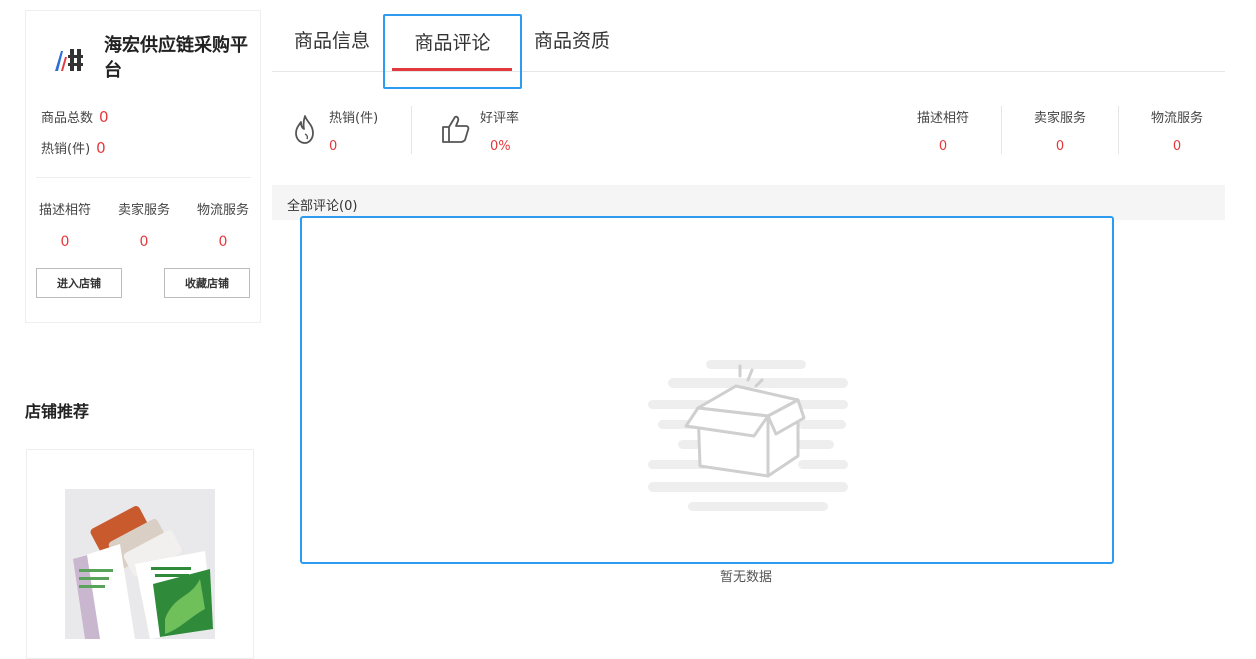 Image resolution: width=1256 pixels, height=659 pixels. What do you see at coordinates (144, 224) in the screenshot?
I see `score-seller-service: 卖家服务 0` at bounding box center [144, 224].